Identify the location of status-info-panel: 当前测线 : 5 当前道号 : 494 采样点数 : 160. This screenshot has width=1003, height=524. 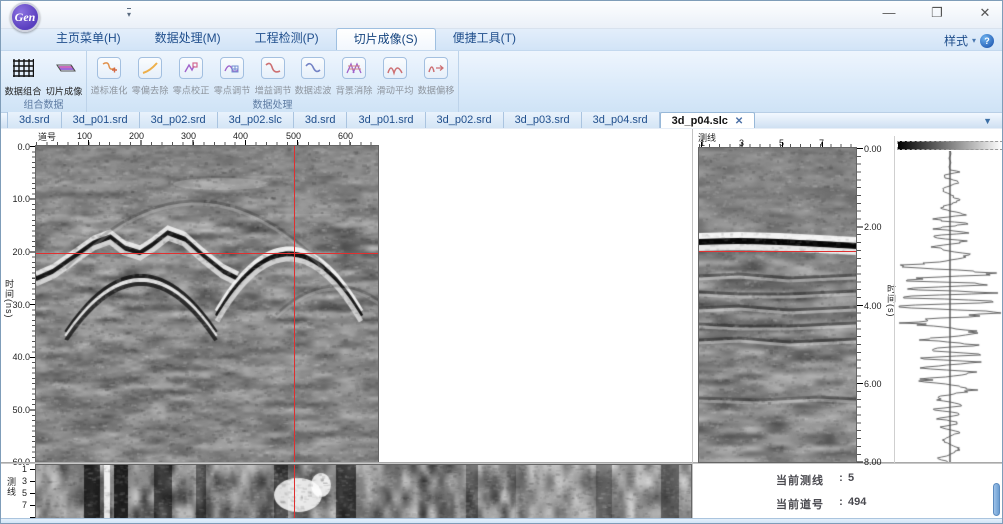
(821, 497).